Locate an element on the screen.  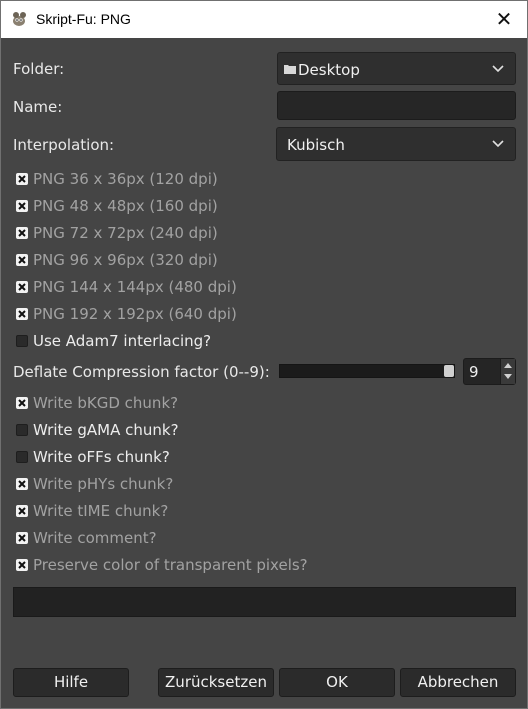
compression-spinbutton: 9 is located at coordinates (489, 371).